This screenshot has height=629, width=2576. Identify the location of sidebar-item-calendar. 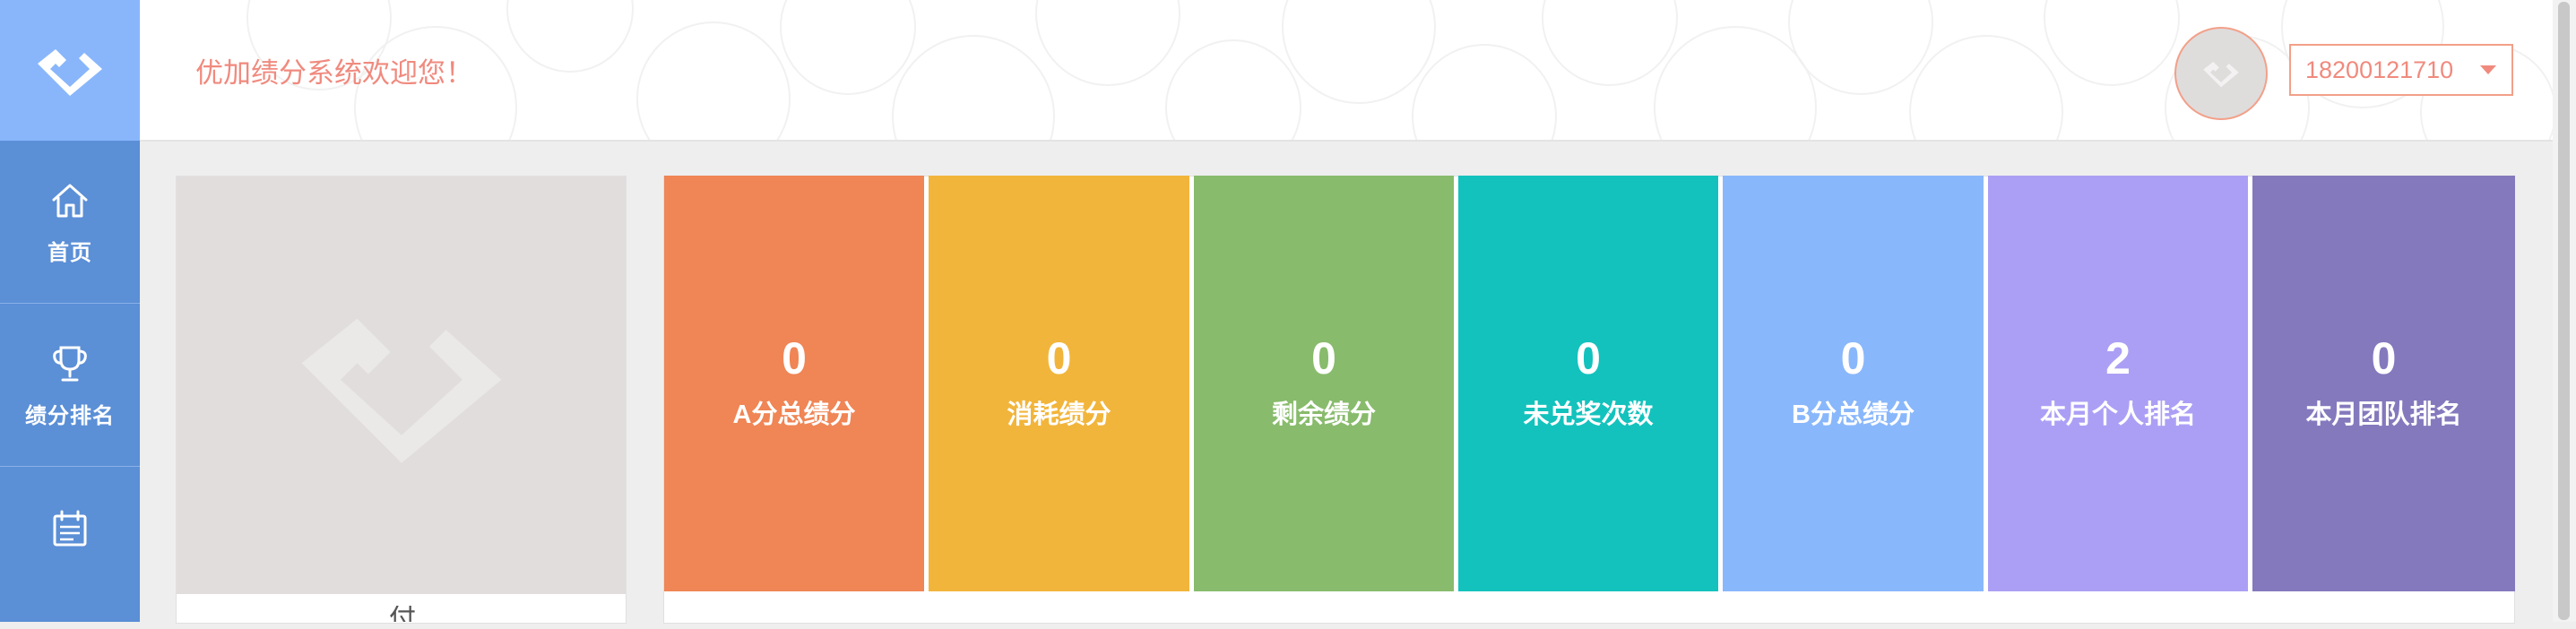
(70, 548).